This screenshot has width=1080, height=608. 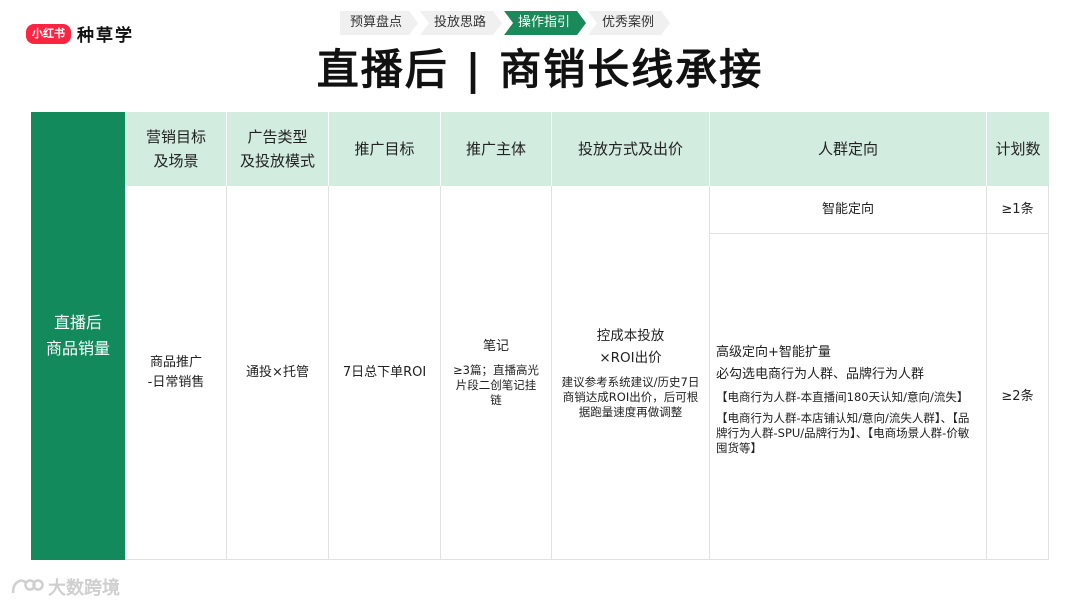 What do you see at coordinates (175, 373) in the screenshot?
I see `cell-goal: 商品推广 -日常销售` at bounding box center [175, 373].